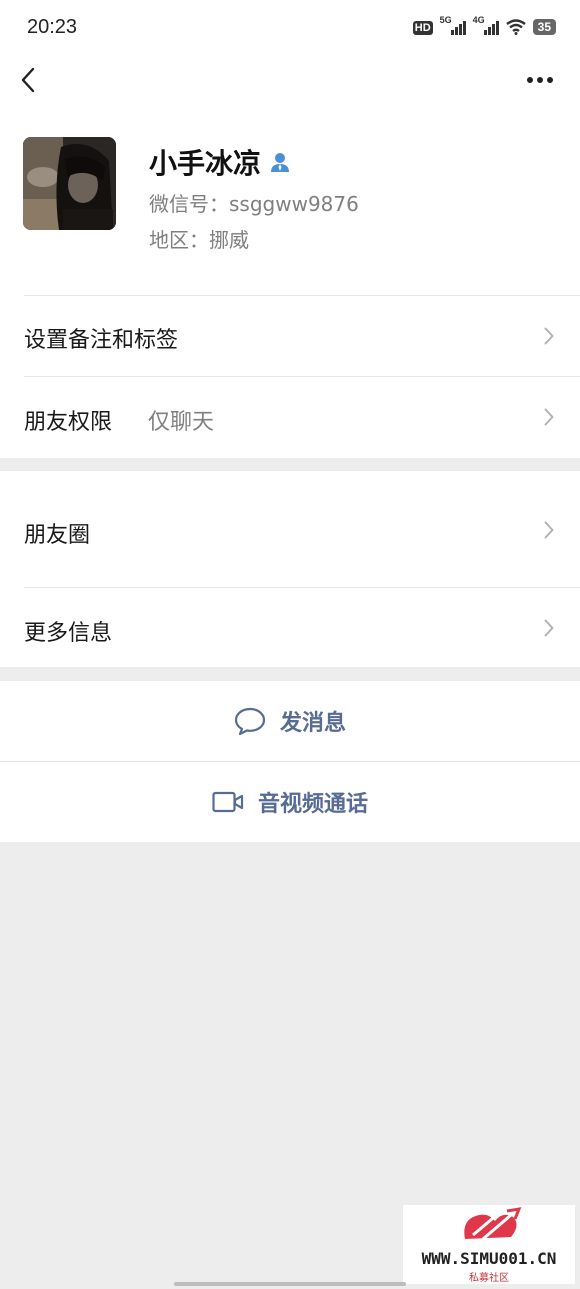 This screenshot has width=580, height=1289. Describe the element at coordinates (101, 340) in the screenshot. I see `remark-and-tags-label: 设置备注和标签` at that location.